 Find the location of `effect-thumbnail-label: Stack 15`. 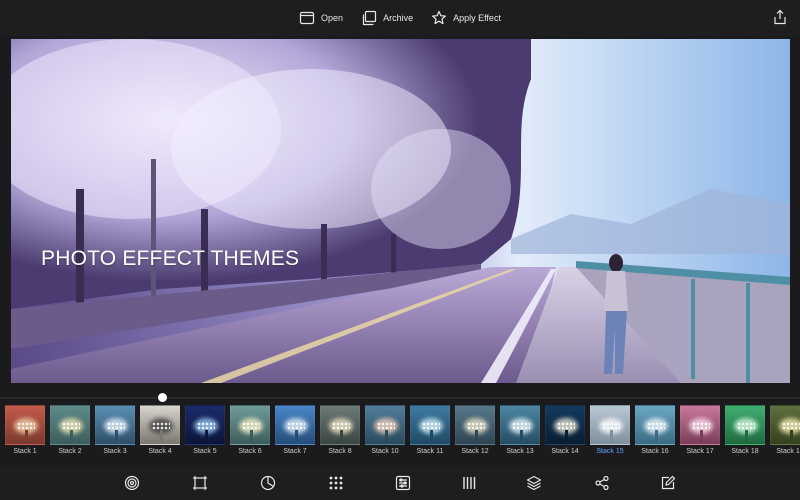

effect-thumbnail-label: Stack 15 is located at coordinates (610, 451).